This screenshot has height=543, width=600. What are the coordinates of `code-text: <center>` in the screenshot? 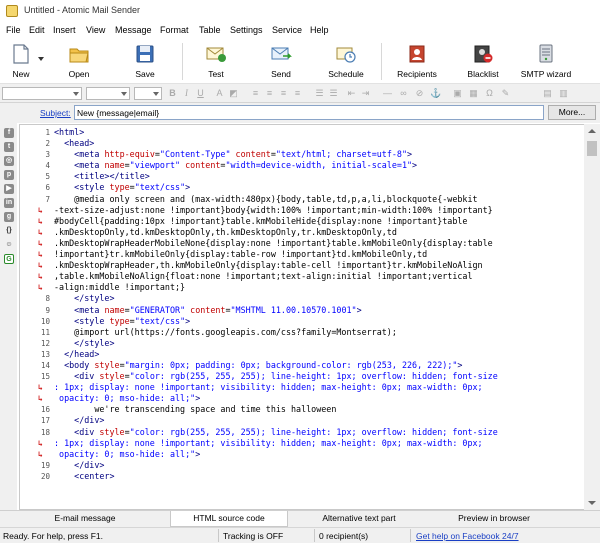 It's located at (84, 476).